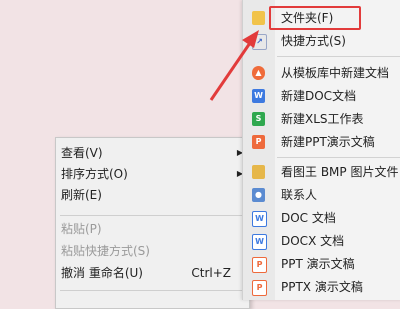 The height and width of the screenshot is (309, 400). I want to click on annotation-arrow-icon, so click(234, 65).